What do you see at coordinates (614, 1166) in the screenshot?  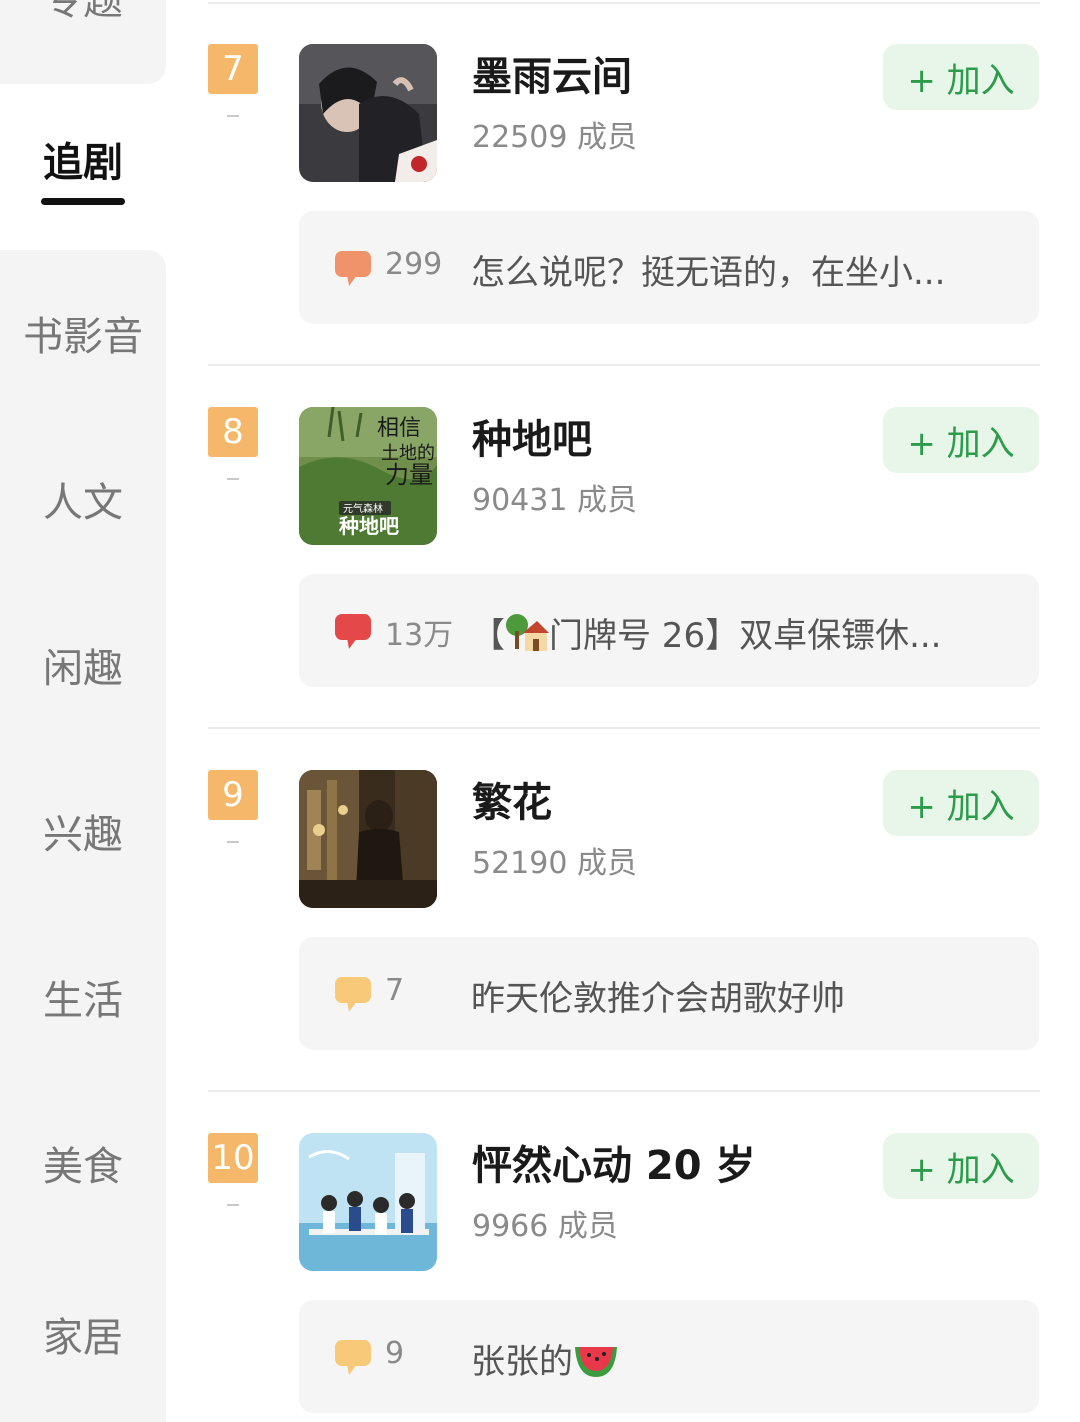 I see `group-title: 怦然心动 20 岁` at bounding box center [614, 1166].